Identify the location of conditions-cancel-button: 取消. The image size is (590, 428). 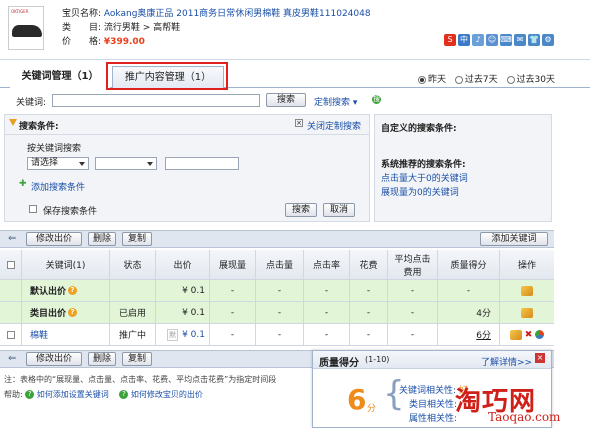
(339, 210).